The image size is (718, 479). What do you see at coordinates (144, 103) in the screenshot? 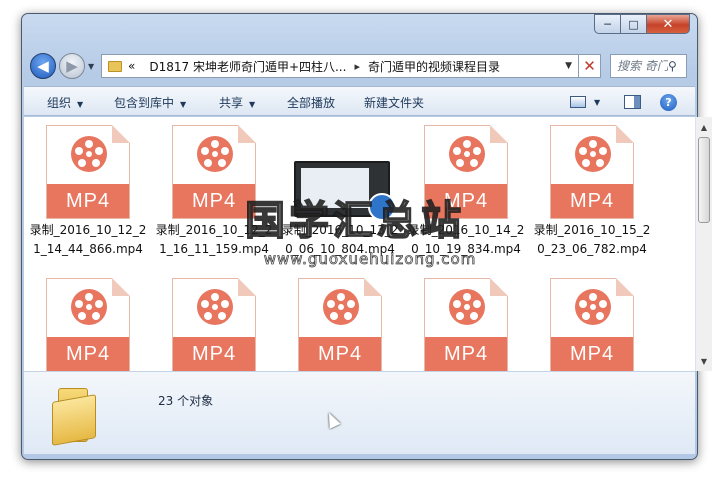
I see `include-in-library-label: 包含到库中` at bounding box center [144, 103].